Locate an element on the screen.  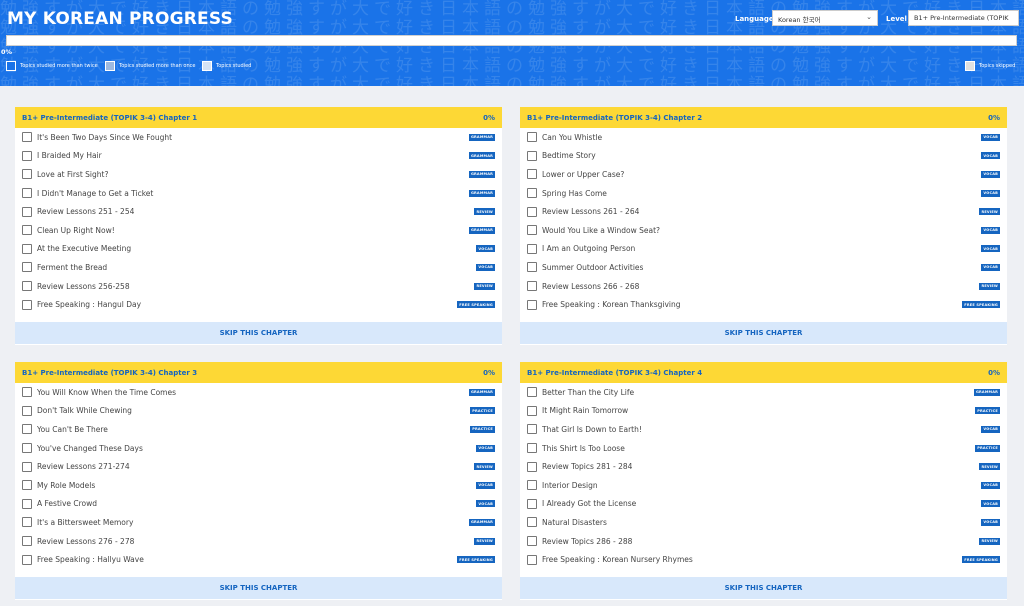
topic-label: Bedtime Story is located at coordinates (761, 155).